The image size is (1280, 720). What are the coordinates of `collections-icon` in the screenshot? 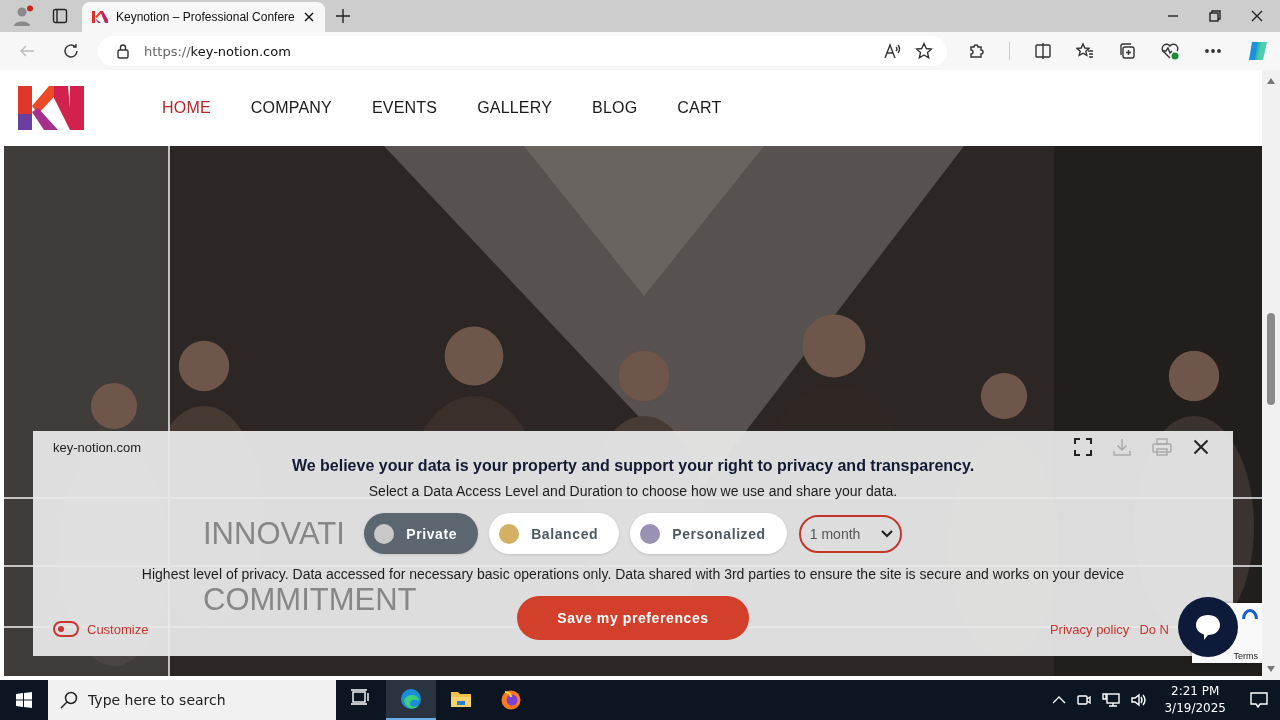 It's located at (1127, 51).